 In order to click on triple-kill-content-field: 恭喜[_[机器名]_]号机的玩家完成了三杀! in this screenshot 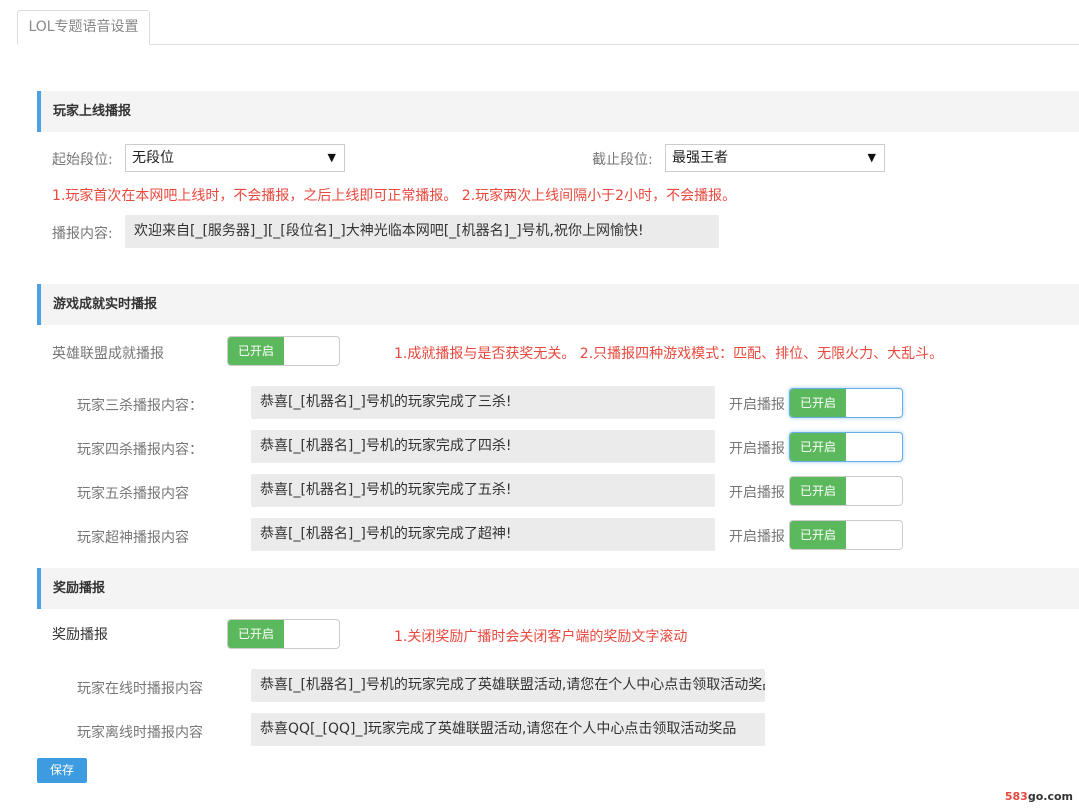, I will do `click(483, 402)`.